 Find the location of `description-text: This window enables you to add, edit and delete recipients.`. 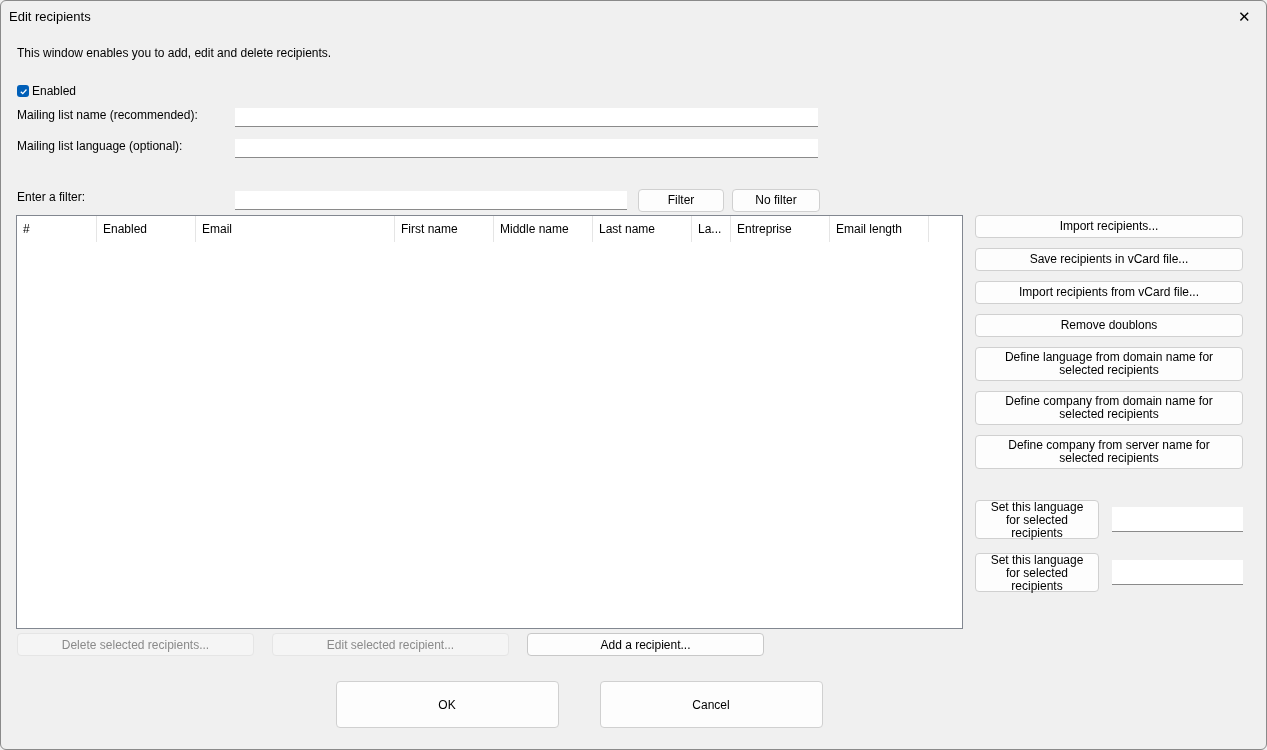

description-text: This window enables you to add, edit and delete recipients. is located at coordinates (175, 53).